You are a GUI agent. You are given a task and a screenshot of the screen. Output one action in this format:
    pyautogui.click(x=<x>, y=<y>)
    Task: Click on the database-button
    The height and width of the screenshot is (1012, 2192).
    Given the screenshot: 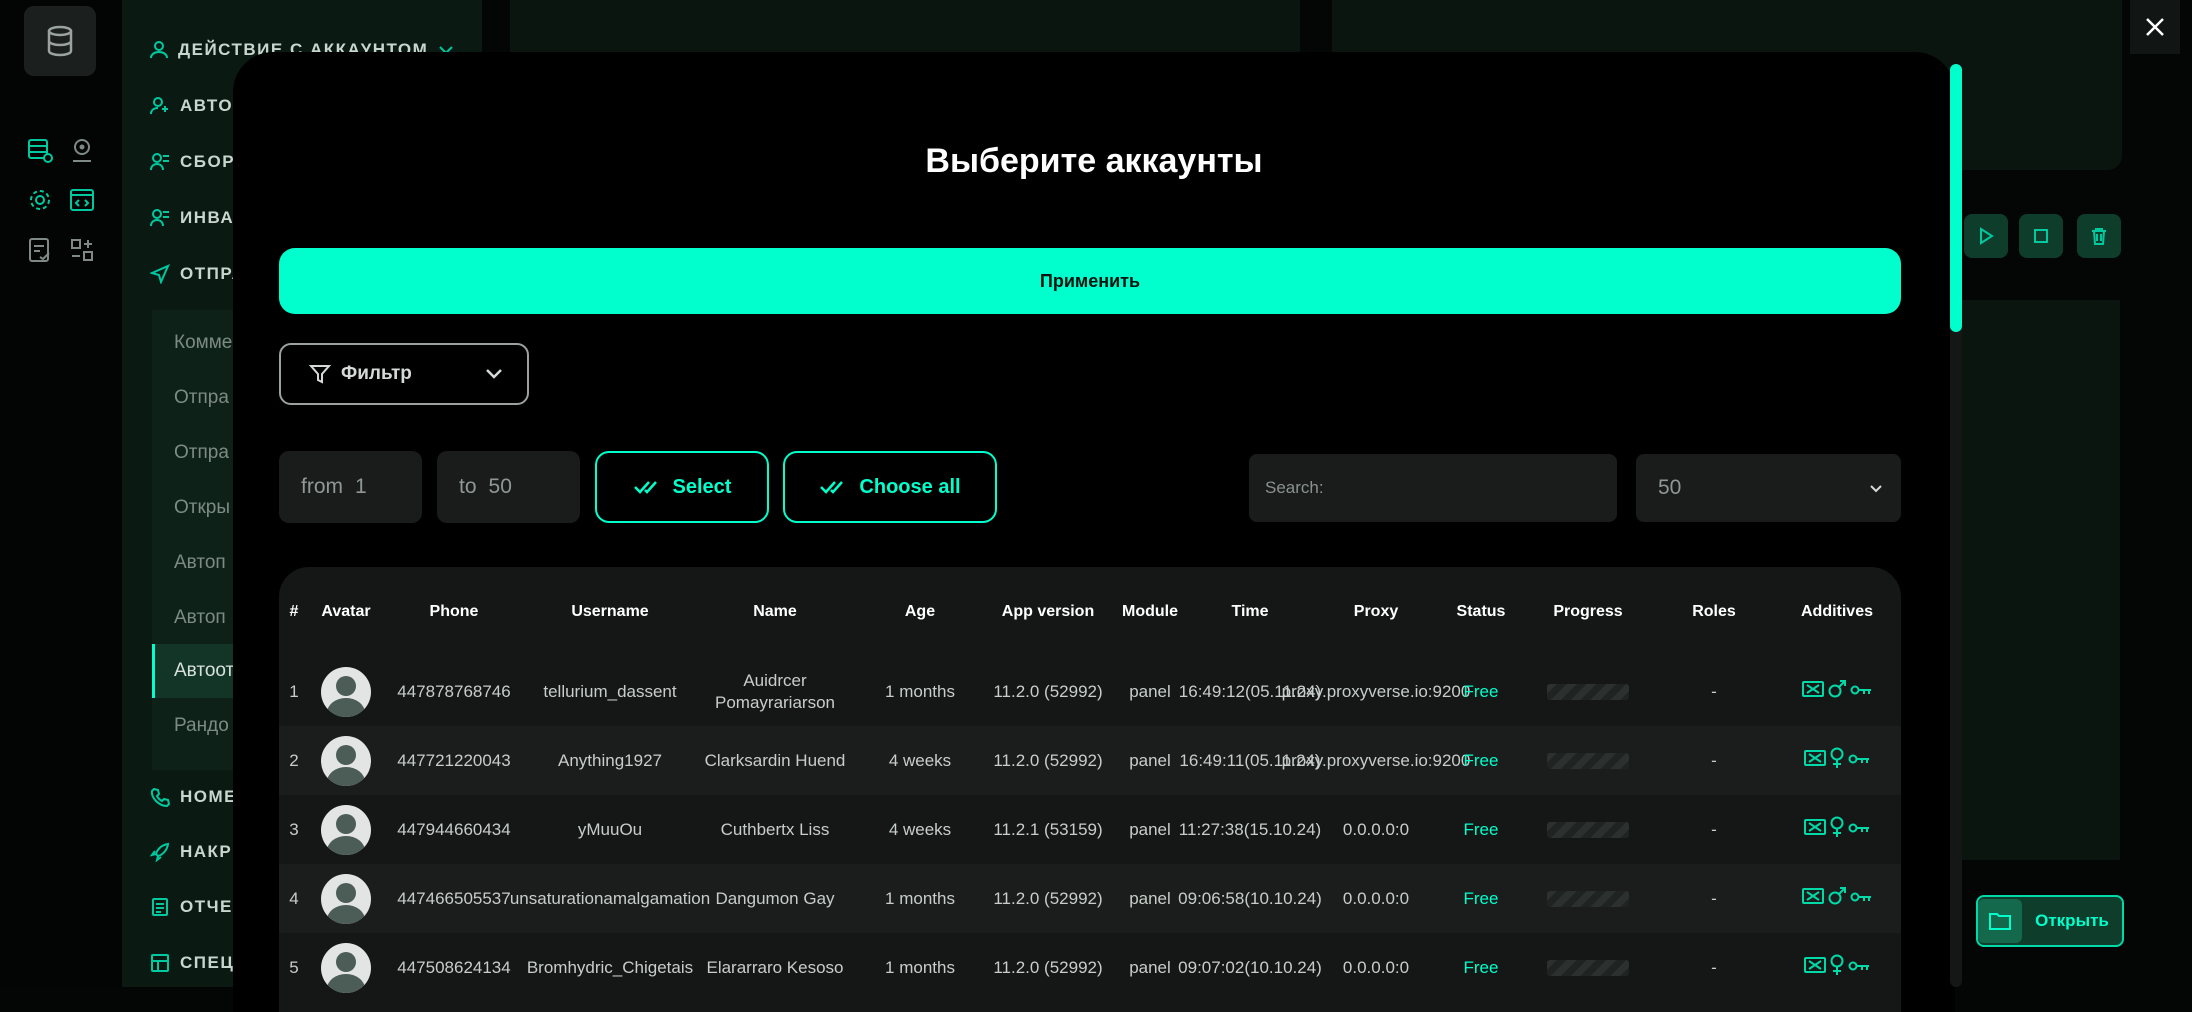 What is the action you would take?
    pyautogui.click(x=60, y=41)
    